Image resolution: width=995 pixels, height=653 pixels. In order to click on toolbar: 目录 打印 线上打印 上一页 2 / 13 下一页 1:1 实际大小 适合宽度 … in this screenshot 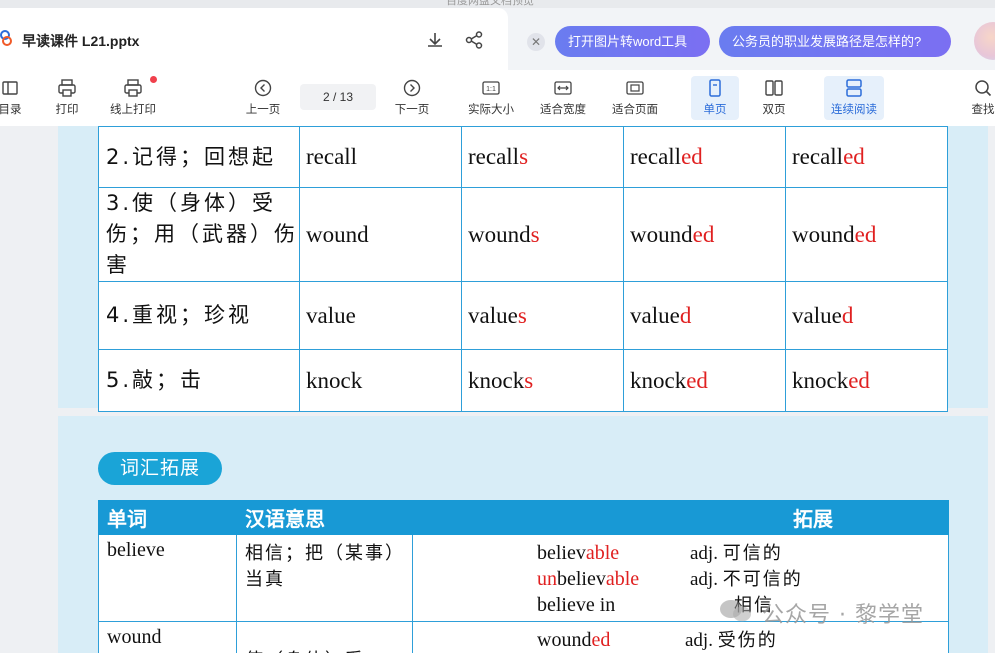, I will do `click(497, 98)`.